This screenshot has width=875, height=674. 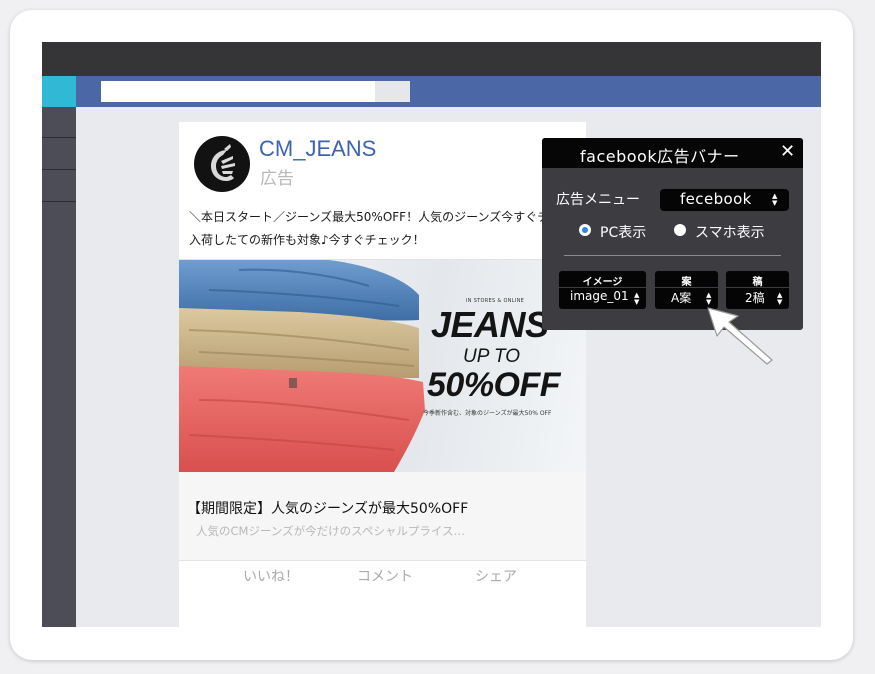 I want to click on field-value: image_01, so click(x=599, y=296).